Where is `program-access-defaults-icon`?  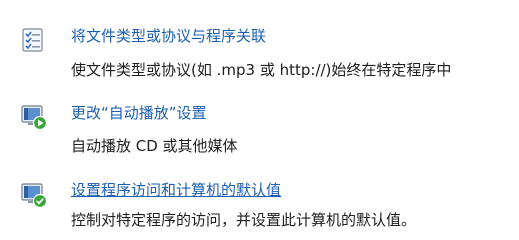
program-access-defaults-icon is located at coordinates (34, 195).